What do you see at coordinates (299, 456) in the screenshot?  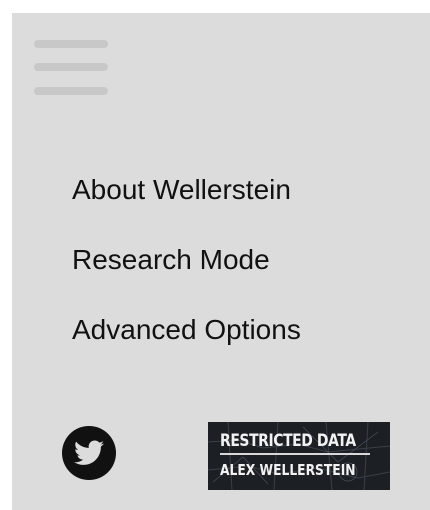 I see `restricted-data-logo: RESTRICTED DATA ALEX WELLERSTEIN` at bounding box center [299, 456].